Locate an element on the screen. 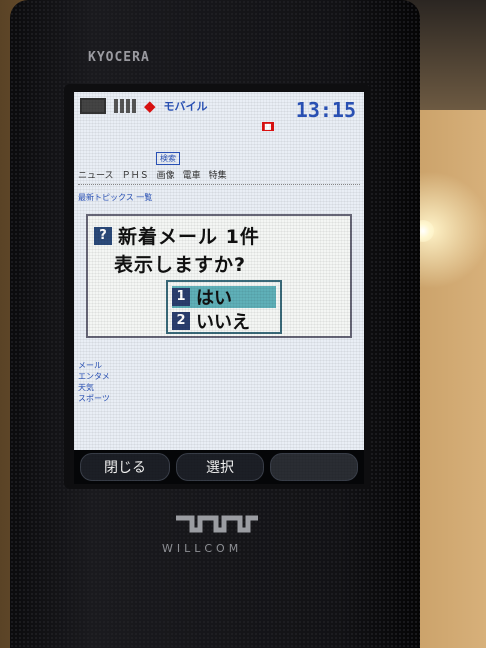 The height and width of the screenshot is (648, 486). carrier-logo-text: WILLCOM is located at coordinates (202, 548).